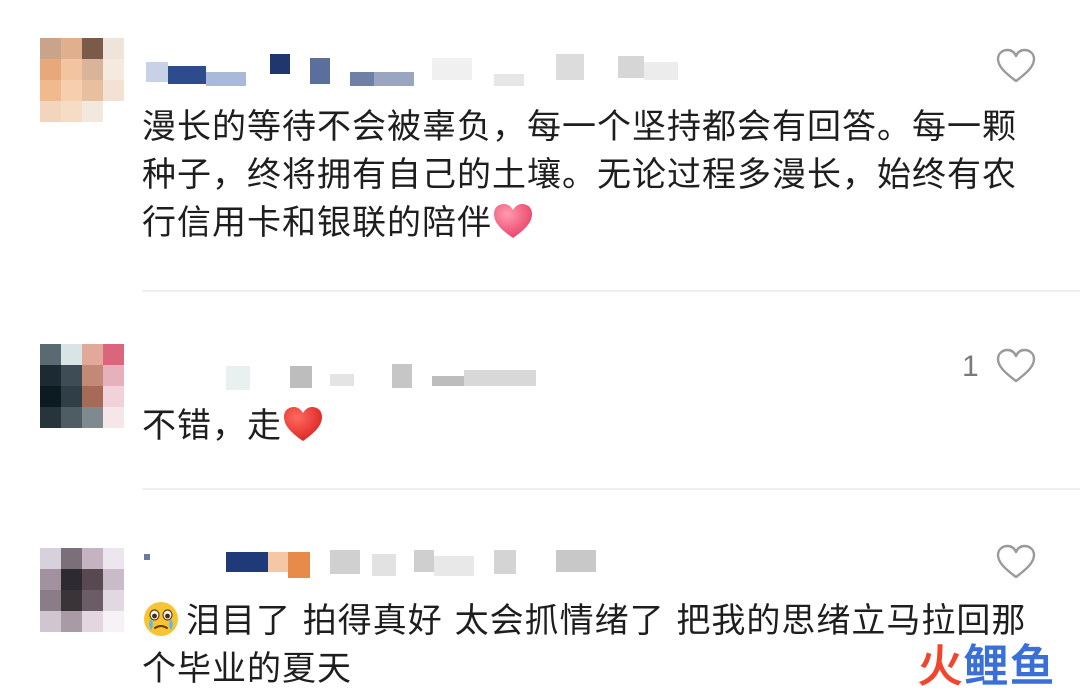 The height and width of the screenshot is (698, 1080). I want to click on comment-text: 泪目了 拍得真好 太会抓情绪了 把我的思绪立马拉回那个毕业的夏天, so click(584, 645).